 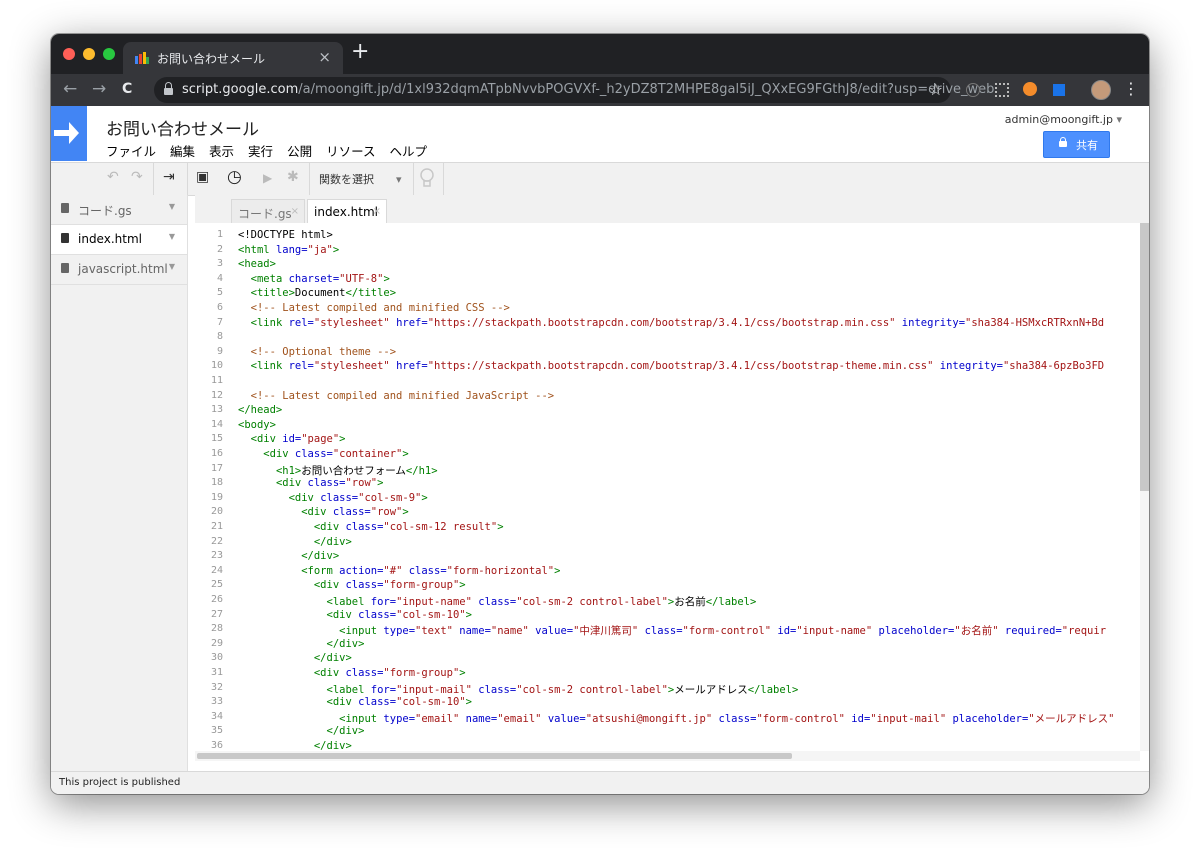 What do you see at coordinates (1101, 90) in the screenshot?
I see `profile-avatar-icon` at bounding box center [1101, 90].